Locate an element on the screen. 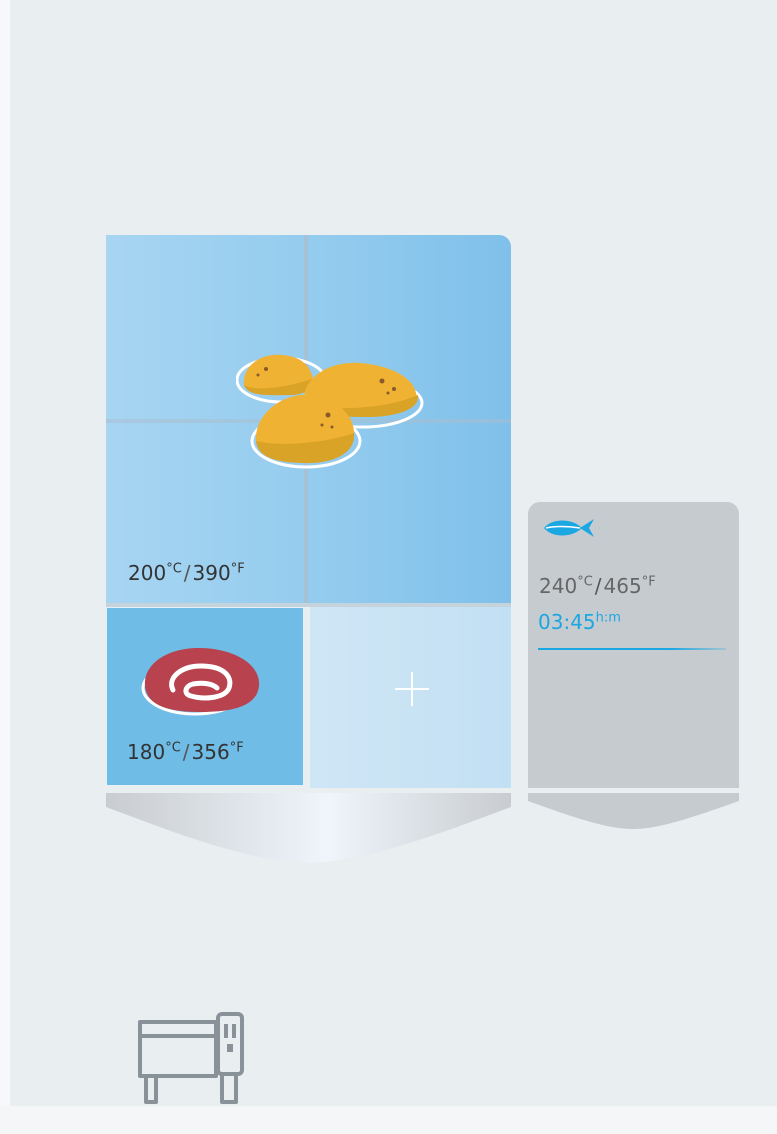 This screenshot has height=1134, width=777. bottom-edge is located at coordinates (388, 1120).